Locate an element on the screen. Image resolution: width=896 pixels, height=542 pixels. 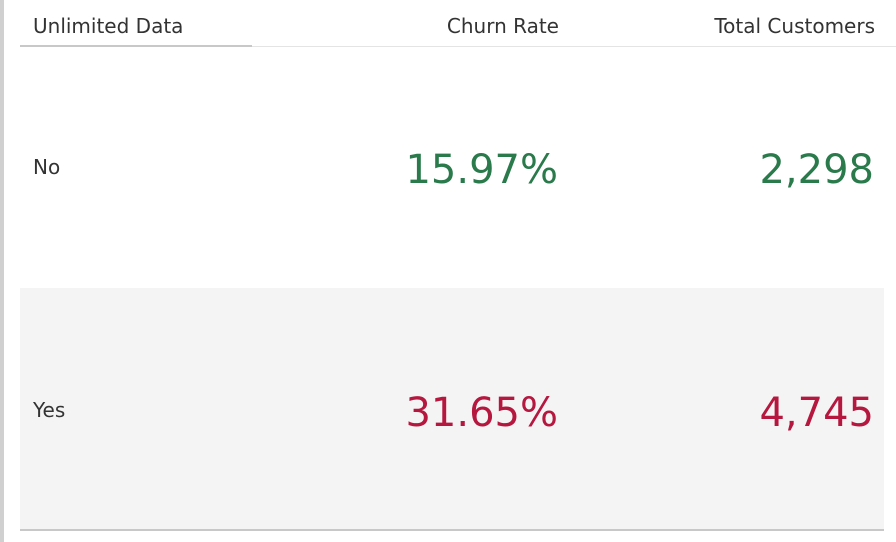
row-label: No is located at coordinates (47, 167).